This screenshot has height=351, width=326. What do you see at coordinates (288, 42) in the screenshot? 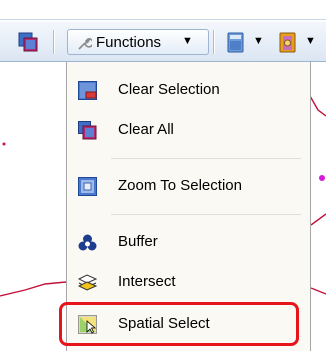
I see `report-icon` at bounding box center [288, 42].